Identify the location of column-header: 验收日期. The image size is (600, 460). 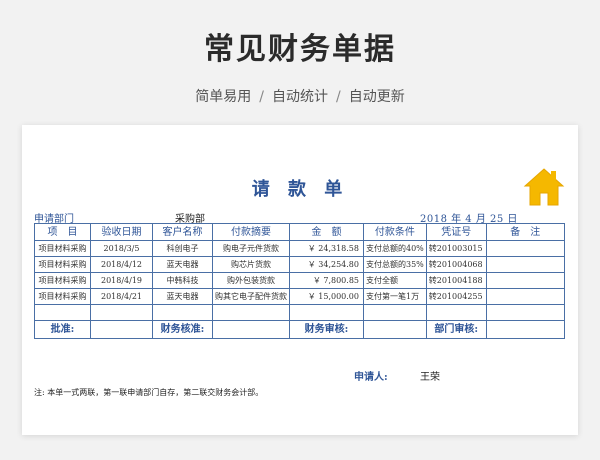
(121, 232).